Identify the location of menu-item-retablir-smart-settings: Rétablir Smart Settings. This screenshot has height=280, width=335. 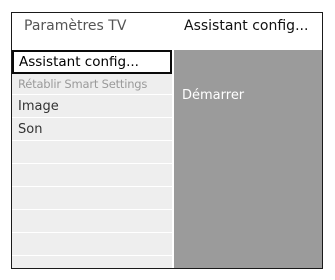
(92, 84).